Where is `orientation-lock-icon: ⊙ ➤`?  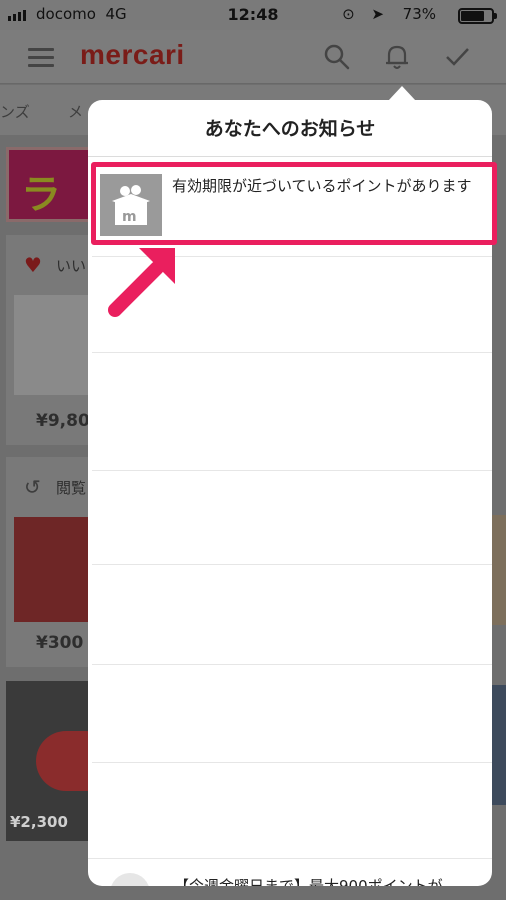 orientation-lock-icon: ⊙ ➤ is located at coordinates (366, 14).